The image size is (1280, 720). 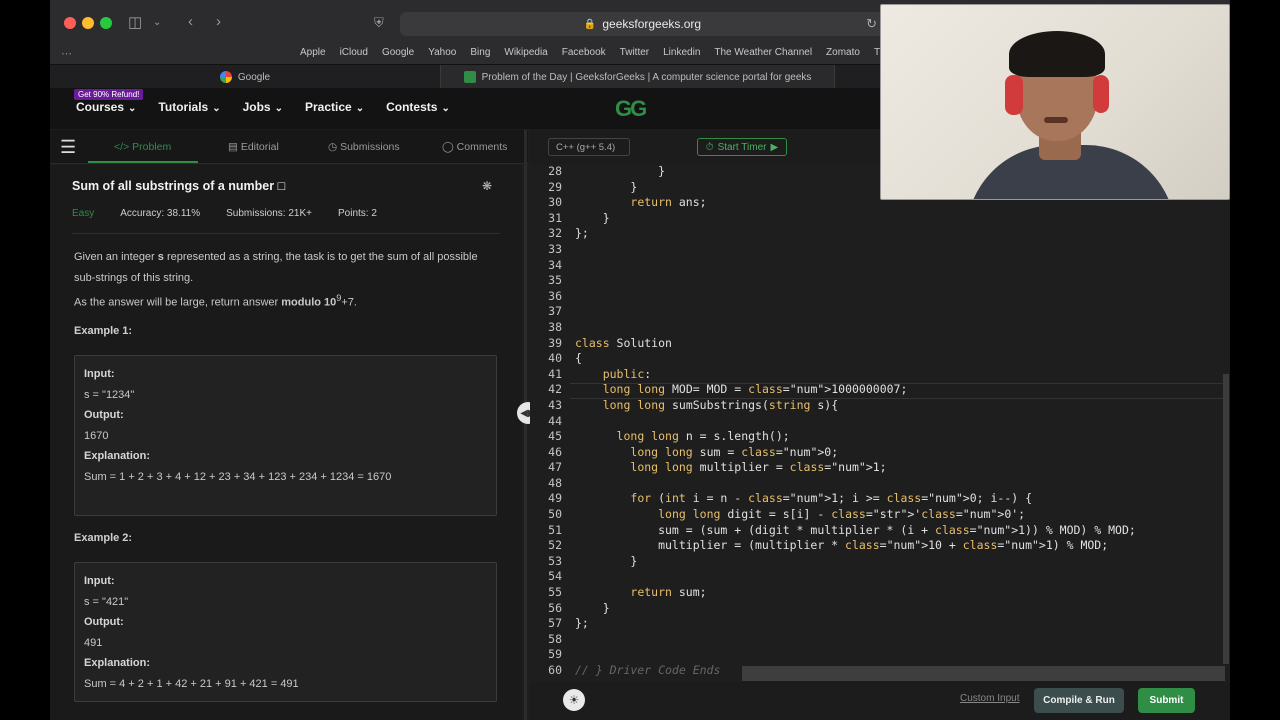 I want to click on code-line: {, so click(x=900, y=359).